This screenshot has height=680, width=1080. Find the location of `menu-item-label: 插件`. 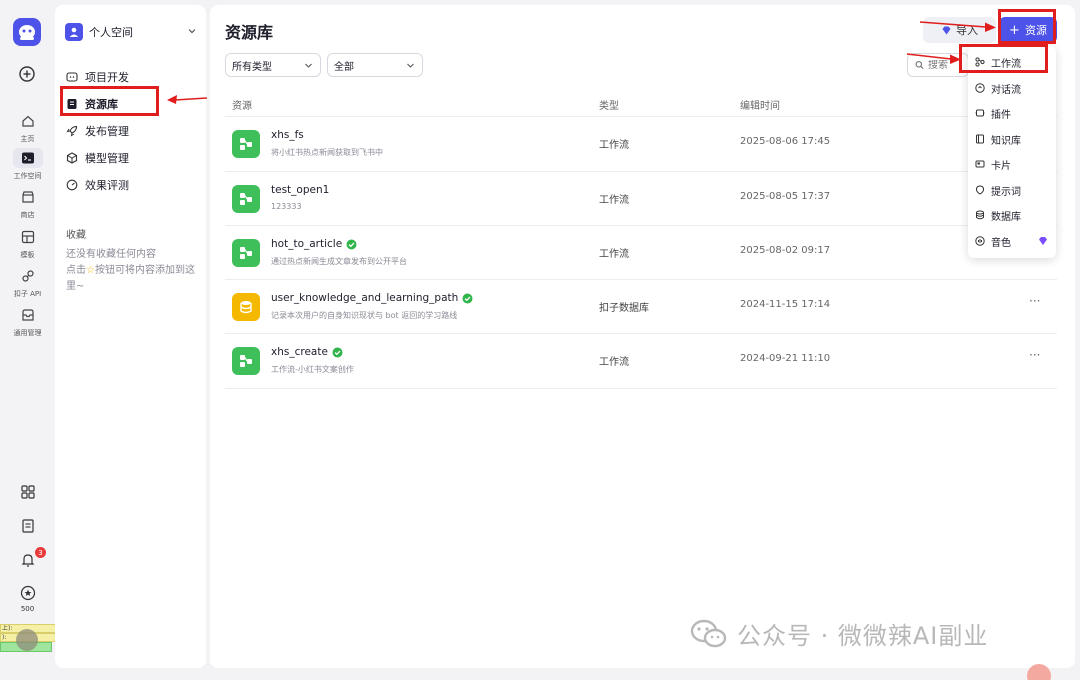

menu-item-label: 插件 is located at coordinates (1001, 115).